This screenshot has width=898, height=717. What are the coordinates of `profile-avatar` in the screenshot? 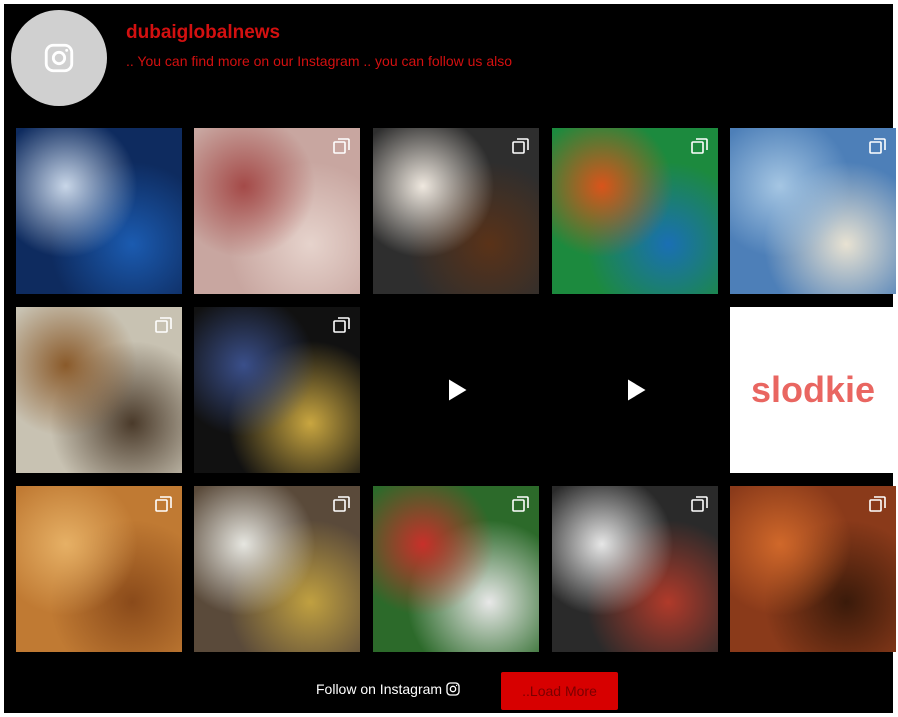 It's located at (59, 58).